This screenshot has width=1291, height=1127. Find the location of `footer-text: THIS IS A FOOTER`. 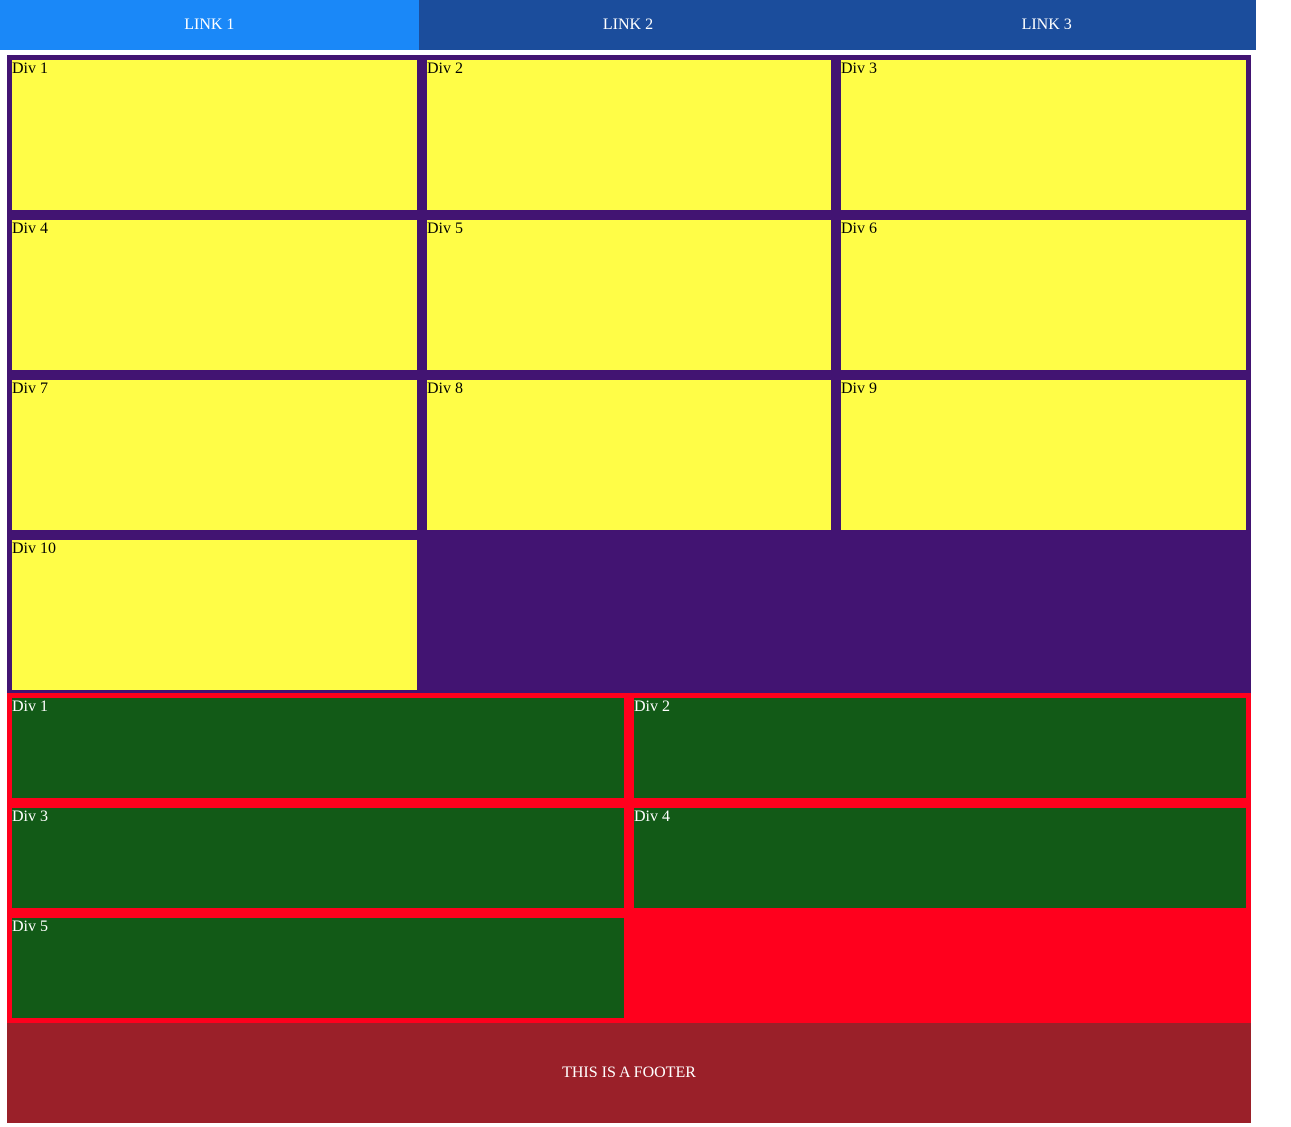

footer-text: THIS IS A FOOTER is located at coordinates (629, 1072).